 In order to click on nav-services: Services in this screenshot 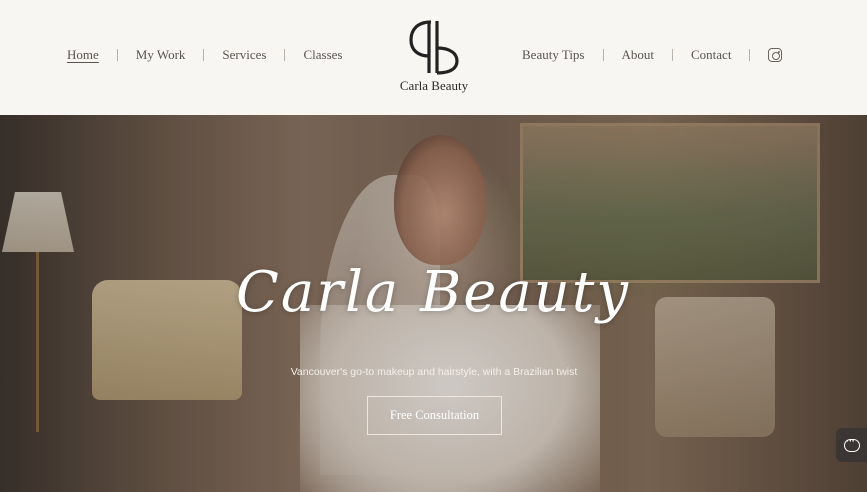, I will do `click(244, 55)`.